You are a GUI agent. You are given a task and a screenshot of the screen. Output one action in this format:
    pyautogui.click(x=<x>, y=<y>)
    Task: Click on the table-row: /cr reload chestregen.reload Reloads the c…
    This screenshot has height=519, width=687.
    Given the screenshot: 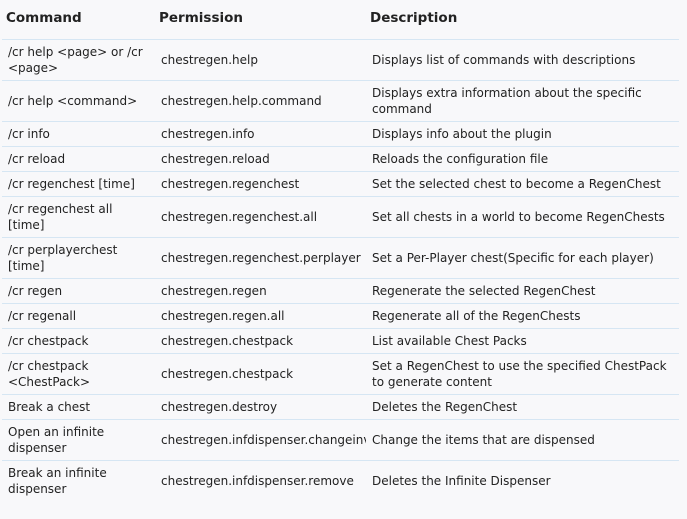 What is the action you would take?
    pyautogui.click(x=340, y=159)
    